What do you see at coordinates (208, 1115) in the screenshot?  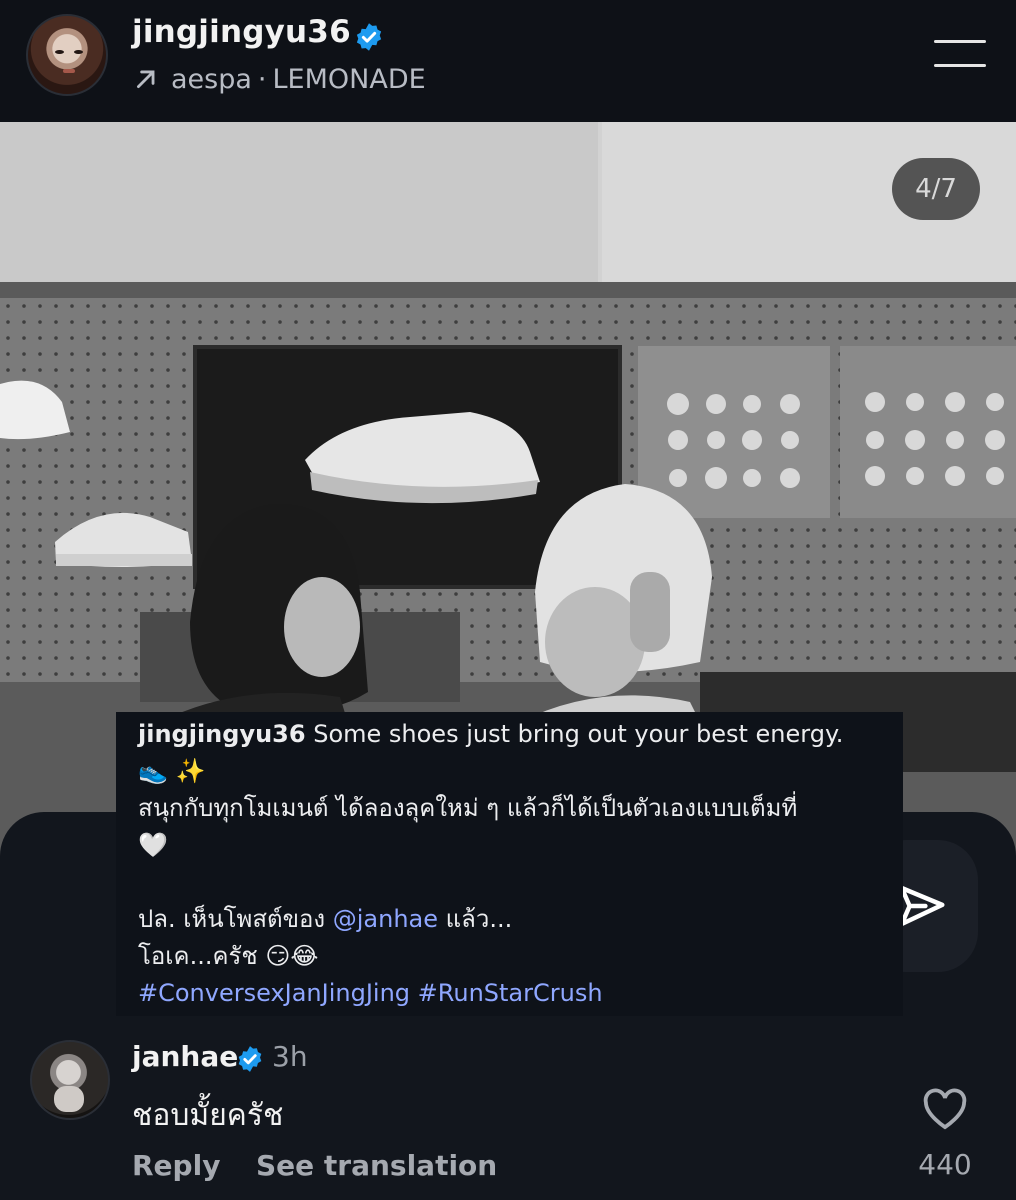 I see `comment-text: ชอบมั้ยครัช` at bounding box center [208, 1115].